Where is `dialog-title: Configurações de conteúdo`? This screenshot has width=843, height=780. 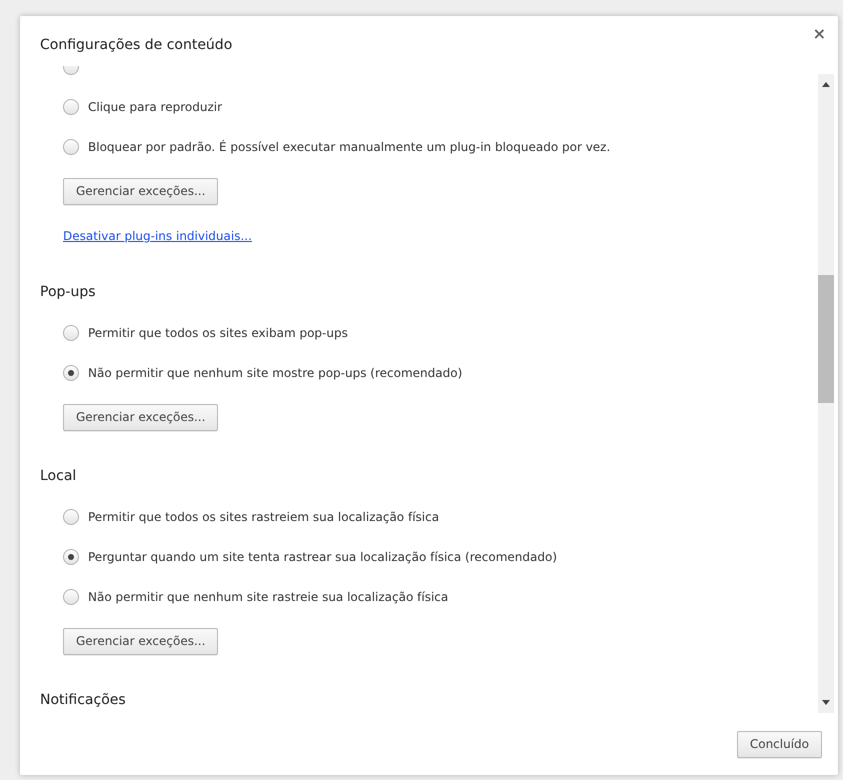
dialog-title: Configurações de conteúdo is located at coordinates (136, 45).